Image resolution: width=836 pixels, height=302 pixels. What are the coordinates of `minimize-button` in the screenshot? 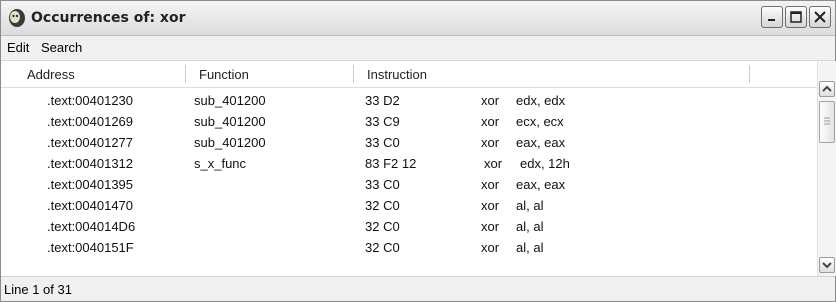 It's located at (772, 17).